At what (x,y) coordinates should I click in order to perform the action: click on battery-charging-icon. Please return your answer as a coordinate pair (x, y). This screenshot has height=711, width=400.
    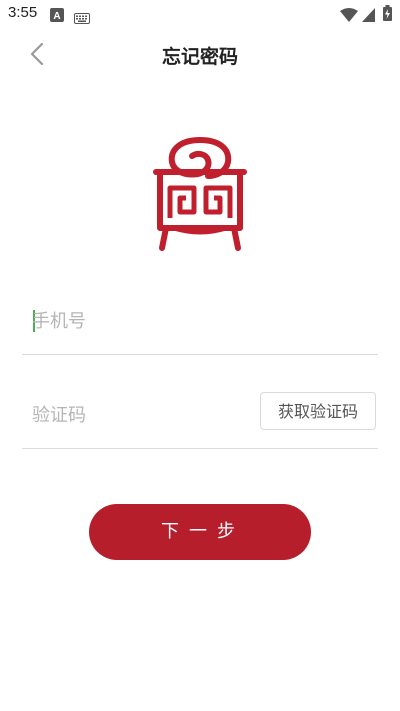
    Looking at the image, I should click on (387, 15).